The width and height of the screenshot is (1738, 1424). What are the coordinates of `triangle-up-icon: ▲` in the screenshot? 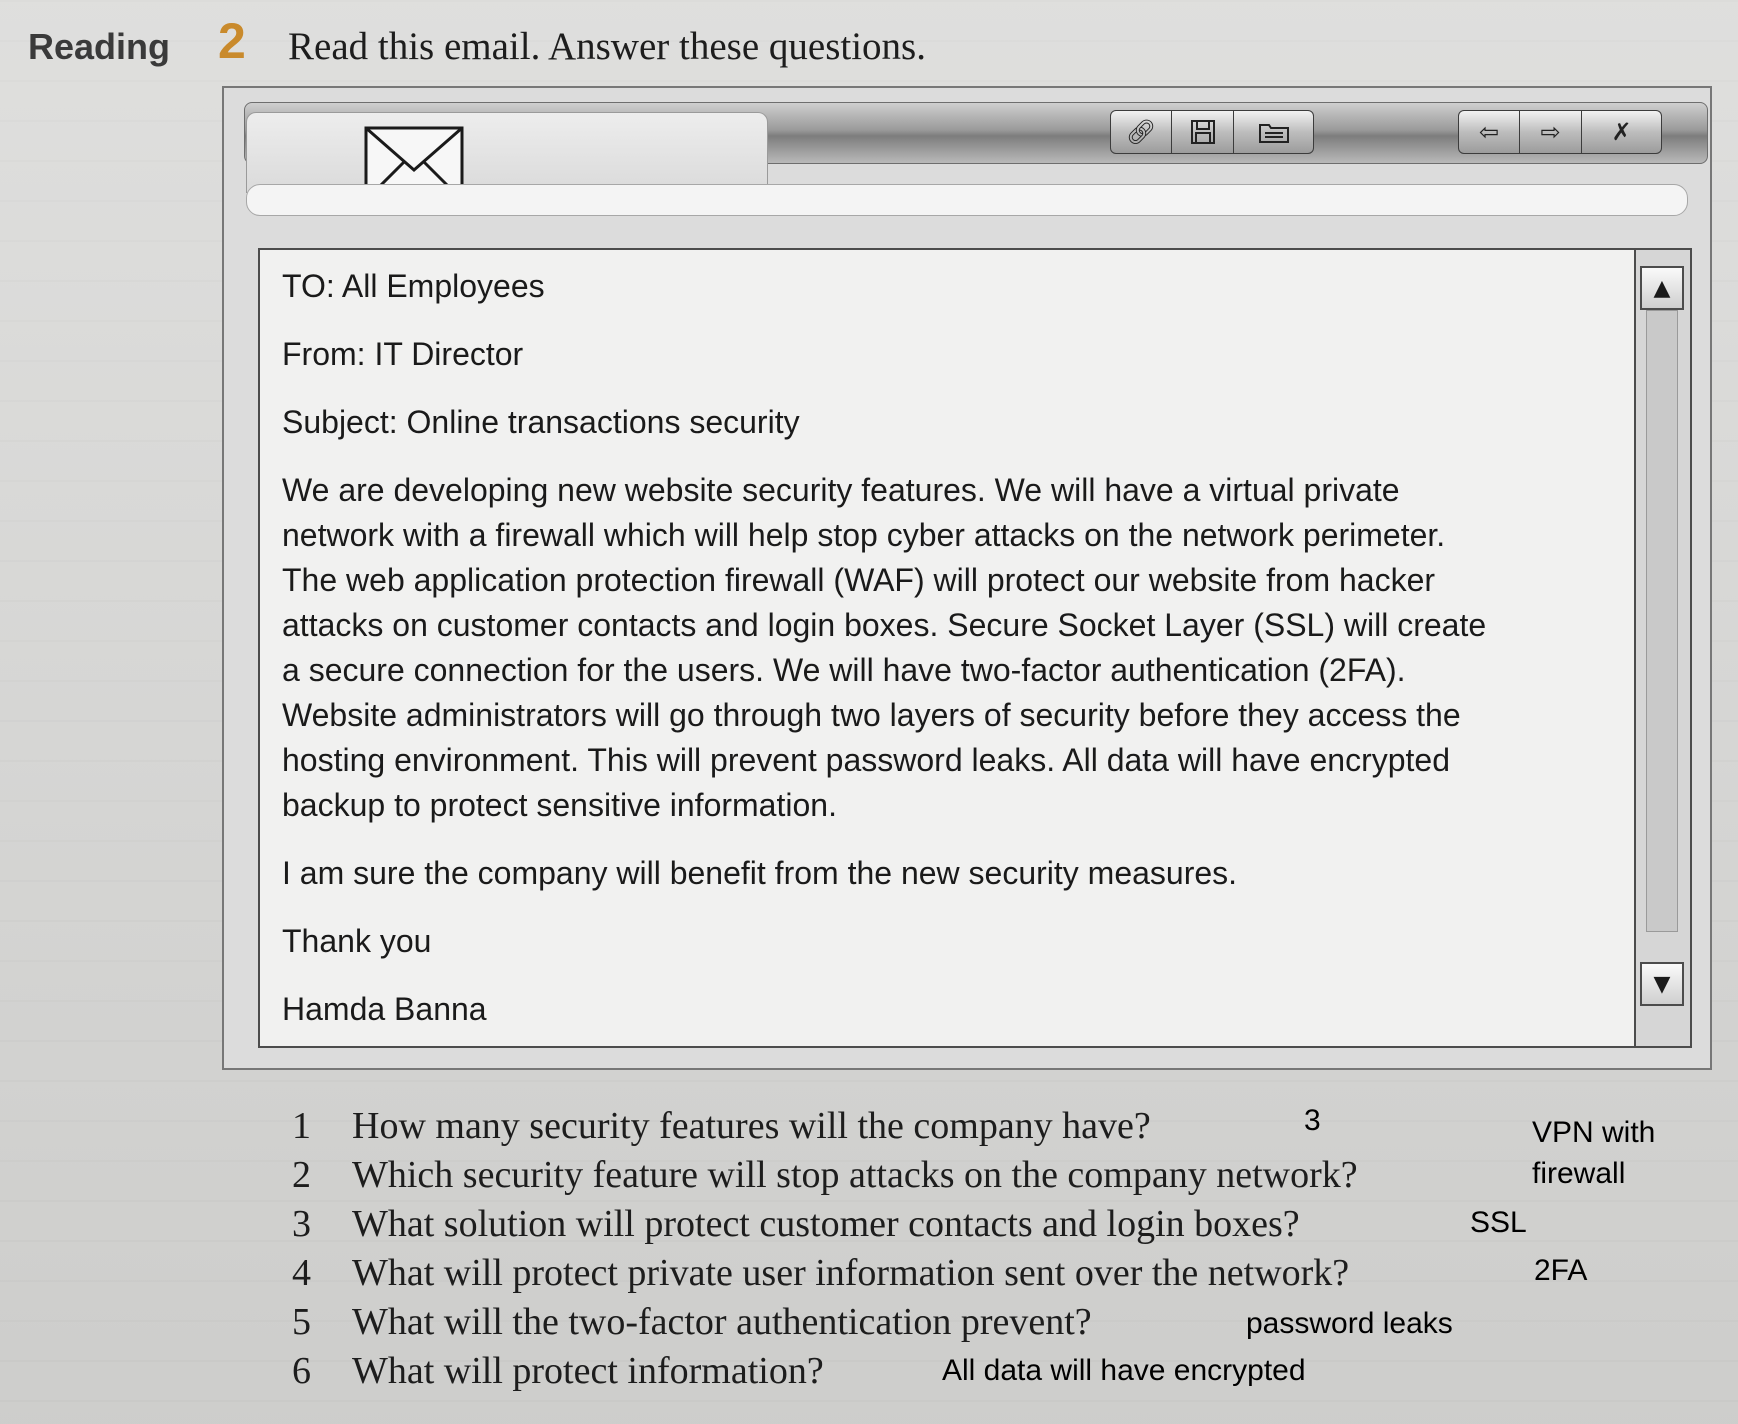 It's located at (1662, 288).